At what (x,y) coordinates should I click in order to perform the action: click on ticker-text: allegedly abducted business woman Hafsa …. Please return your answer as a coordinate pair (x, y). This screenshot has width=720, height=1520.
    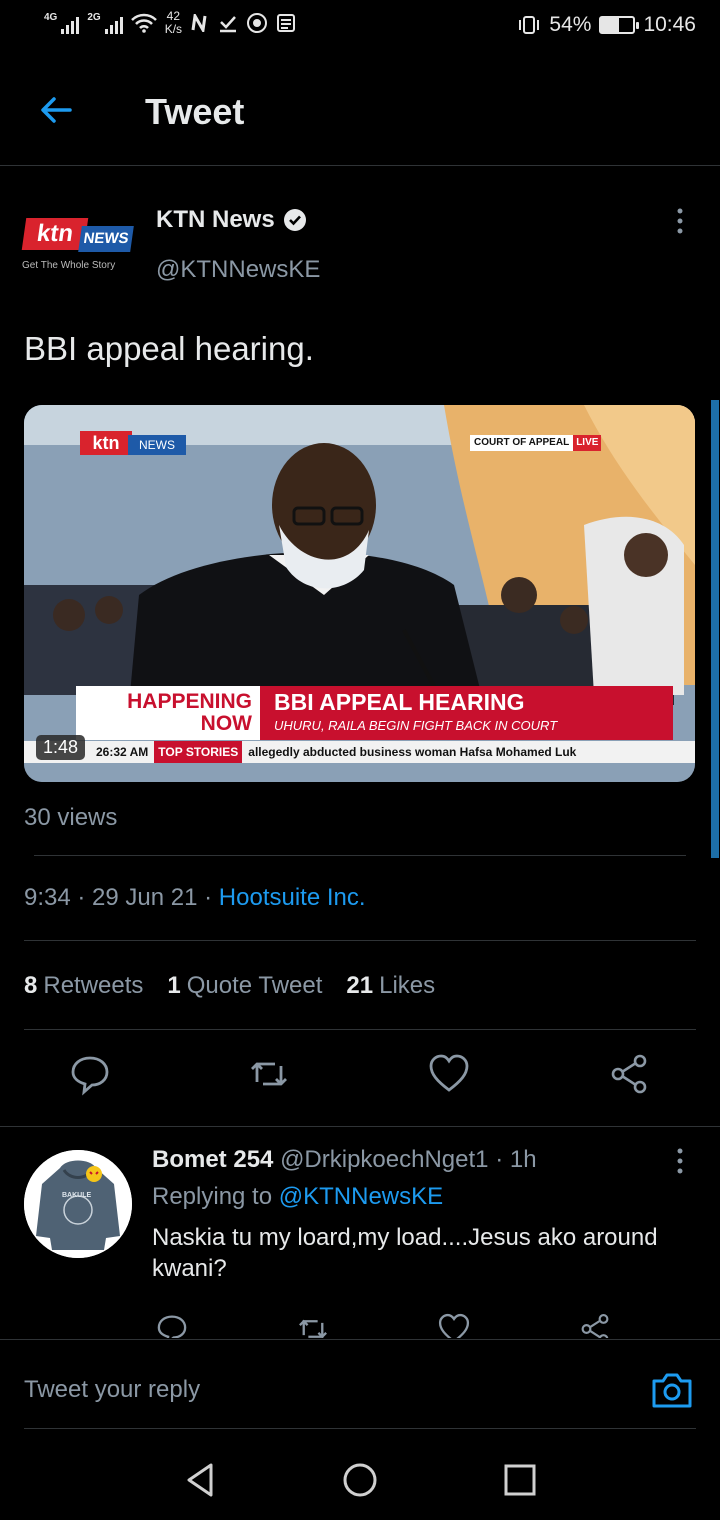
    Looking at the image, I should click on (412, 752).